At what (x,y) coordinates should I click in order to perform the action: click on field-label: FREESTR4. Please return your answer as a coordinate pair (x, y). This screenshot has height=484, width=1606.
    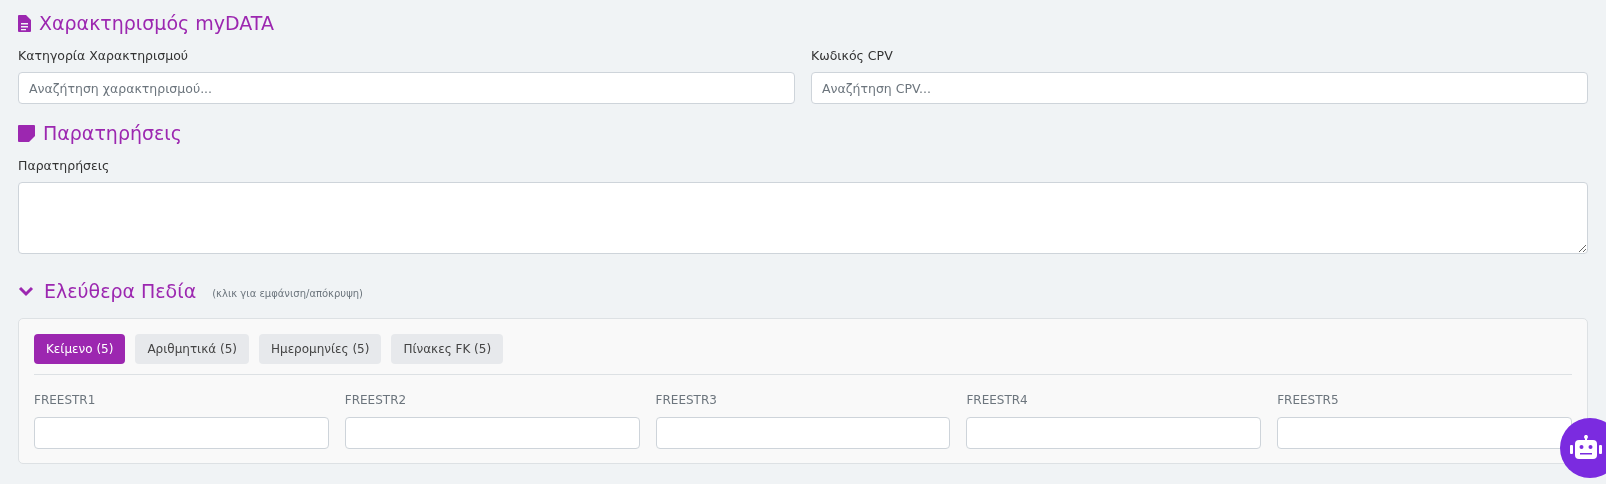
    Looking at the image, I should click on (997, 400).